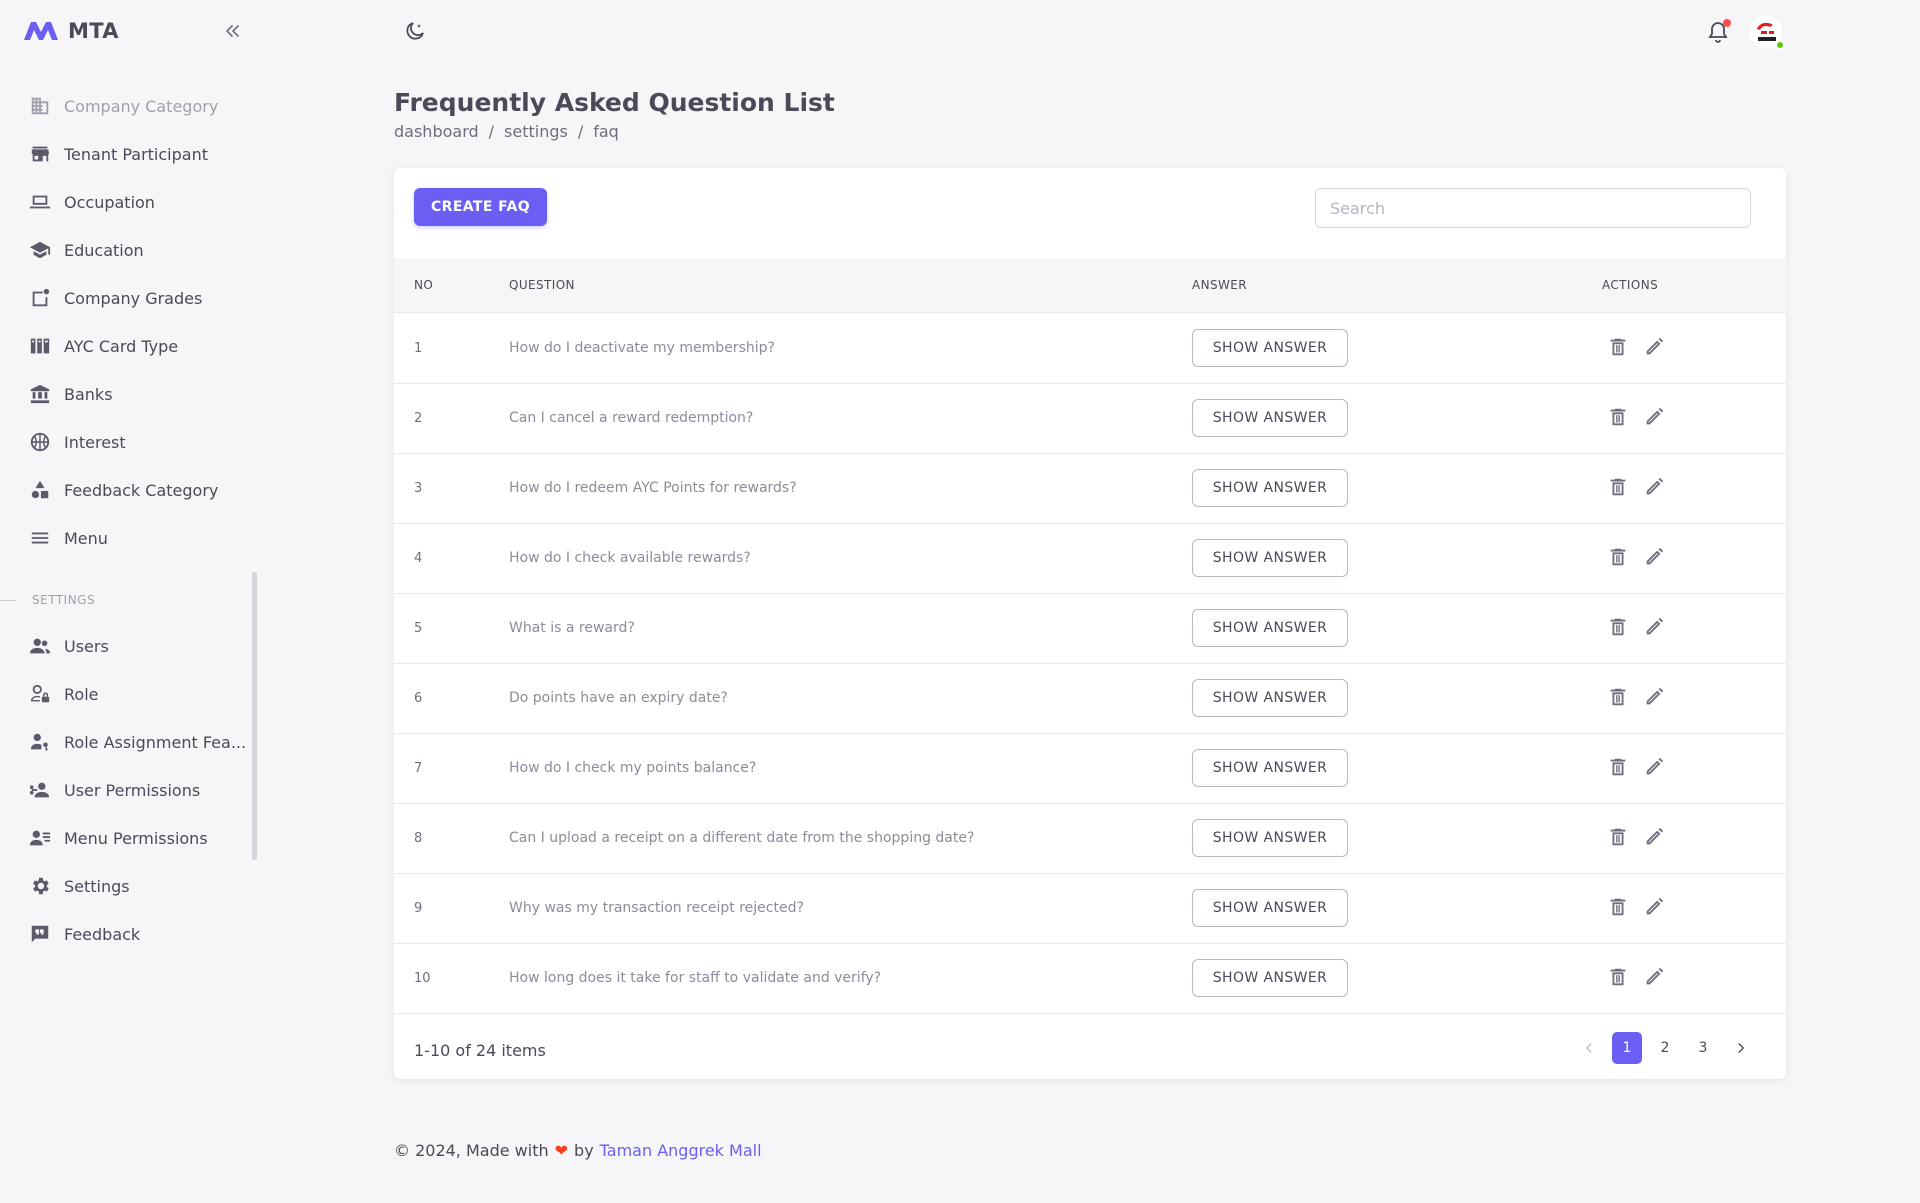 Image resolution: width=1920 pixels, height=1203 pixels. I want to click on store-icon, so click(40, 154).